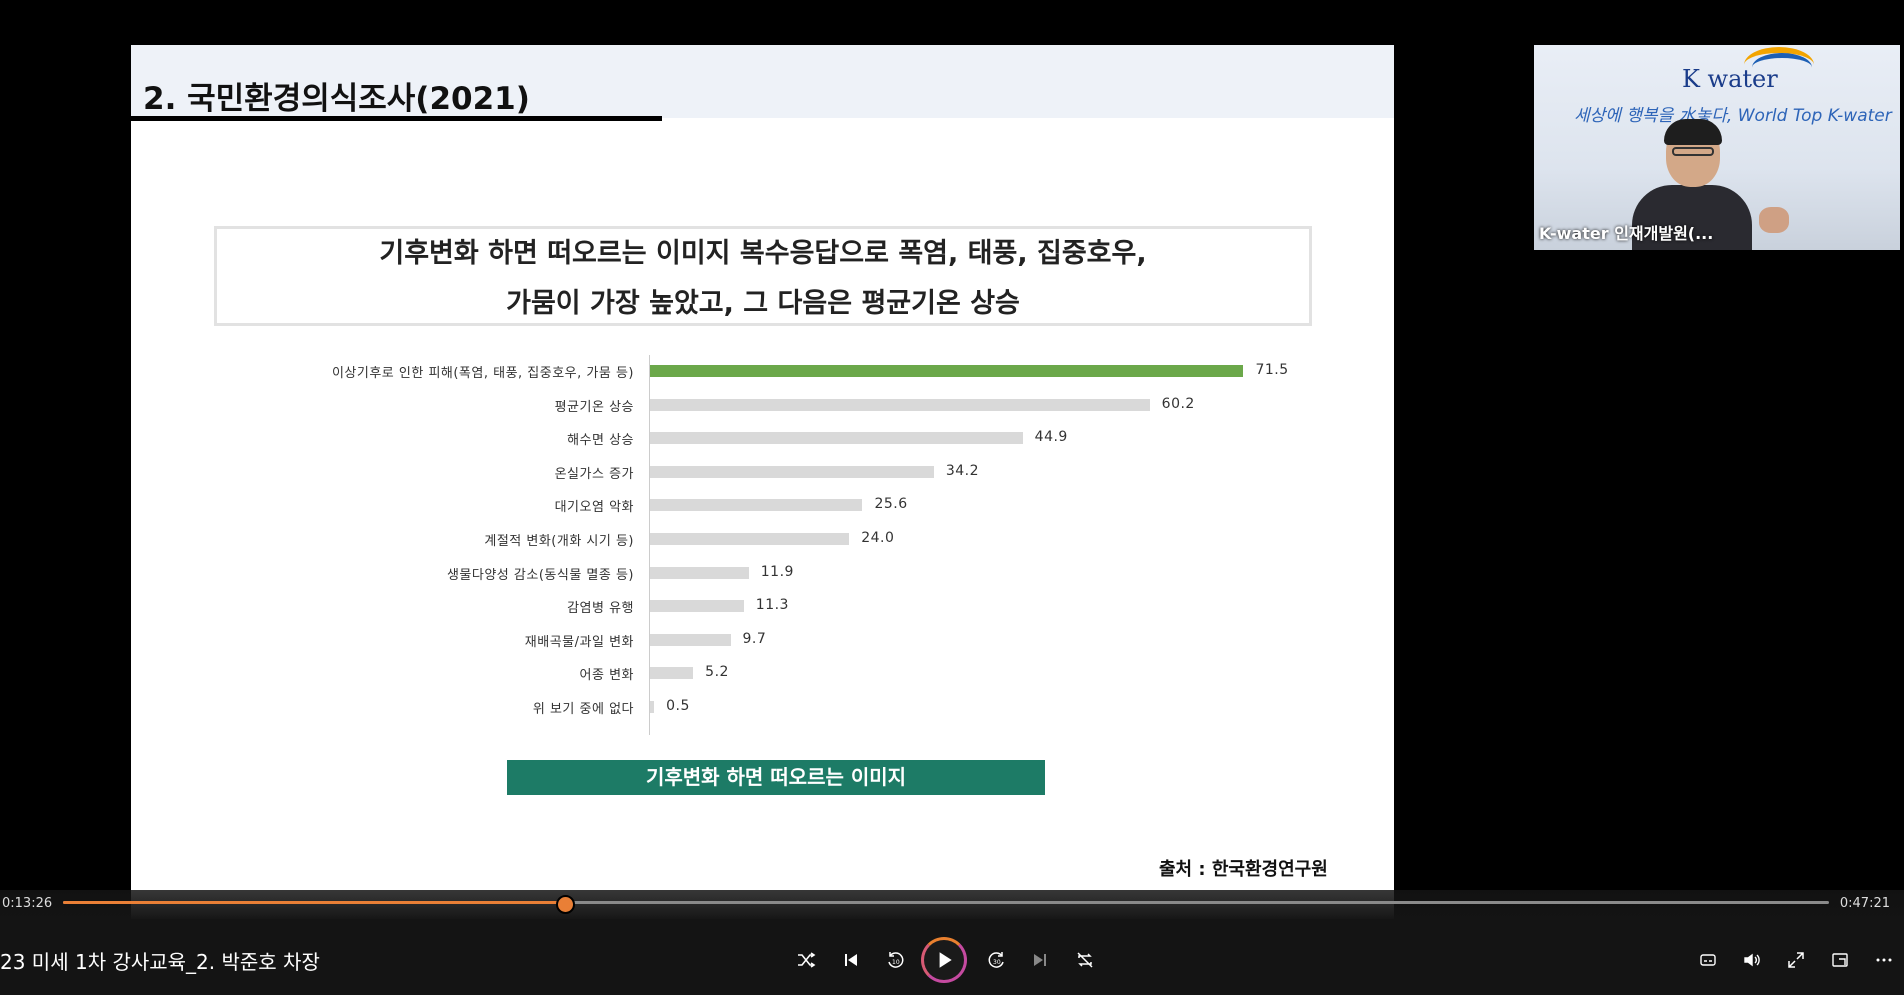 This screenshot has height=995, width=1904. I want to click on bar-category-label: 생물다양성 감소(동식물 멸종 등), so click(540, 575).